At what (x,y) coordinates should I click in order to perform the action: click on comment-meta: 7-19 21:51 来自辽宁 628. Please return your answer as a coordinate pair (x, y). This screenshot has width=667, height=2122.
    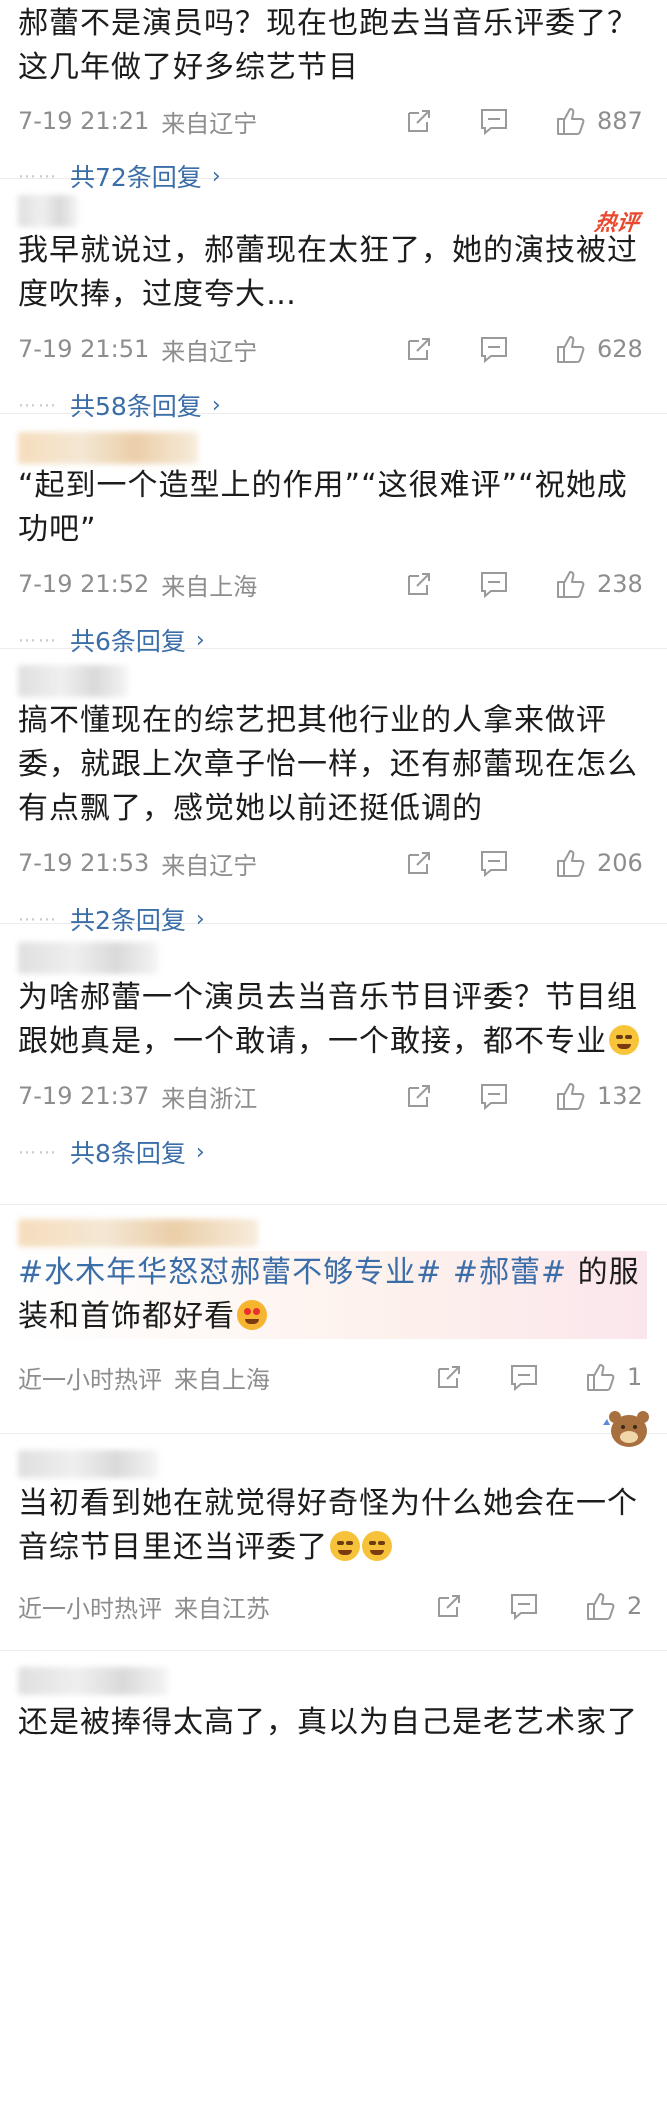
    Looking at the image, I should click on (332, 349).